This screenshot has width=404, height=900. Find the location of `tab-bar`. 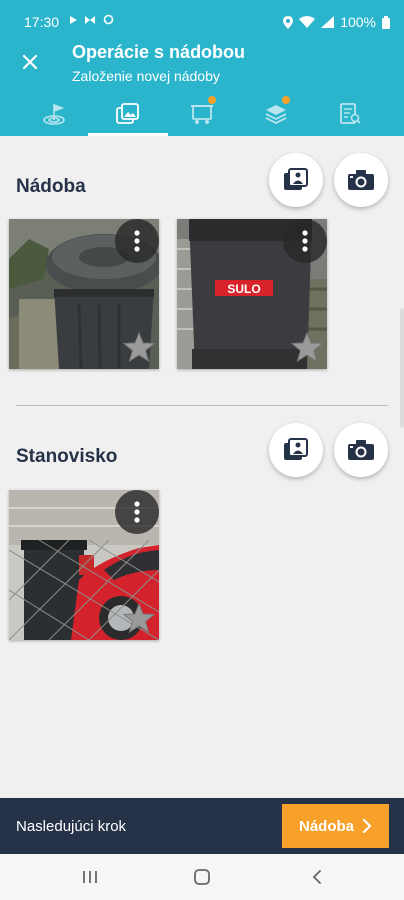

tab-bar is located at coordinates (202, 114).